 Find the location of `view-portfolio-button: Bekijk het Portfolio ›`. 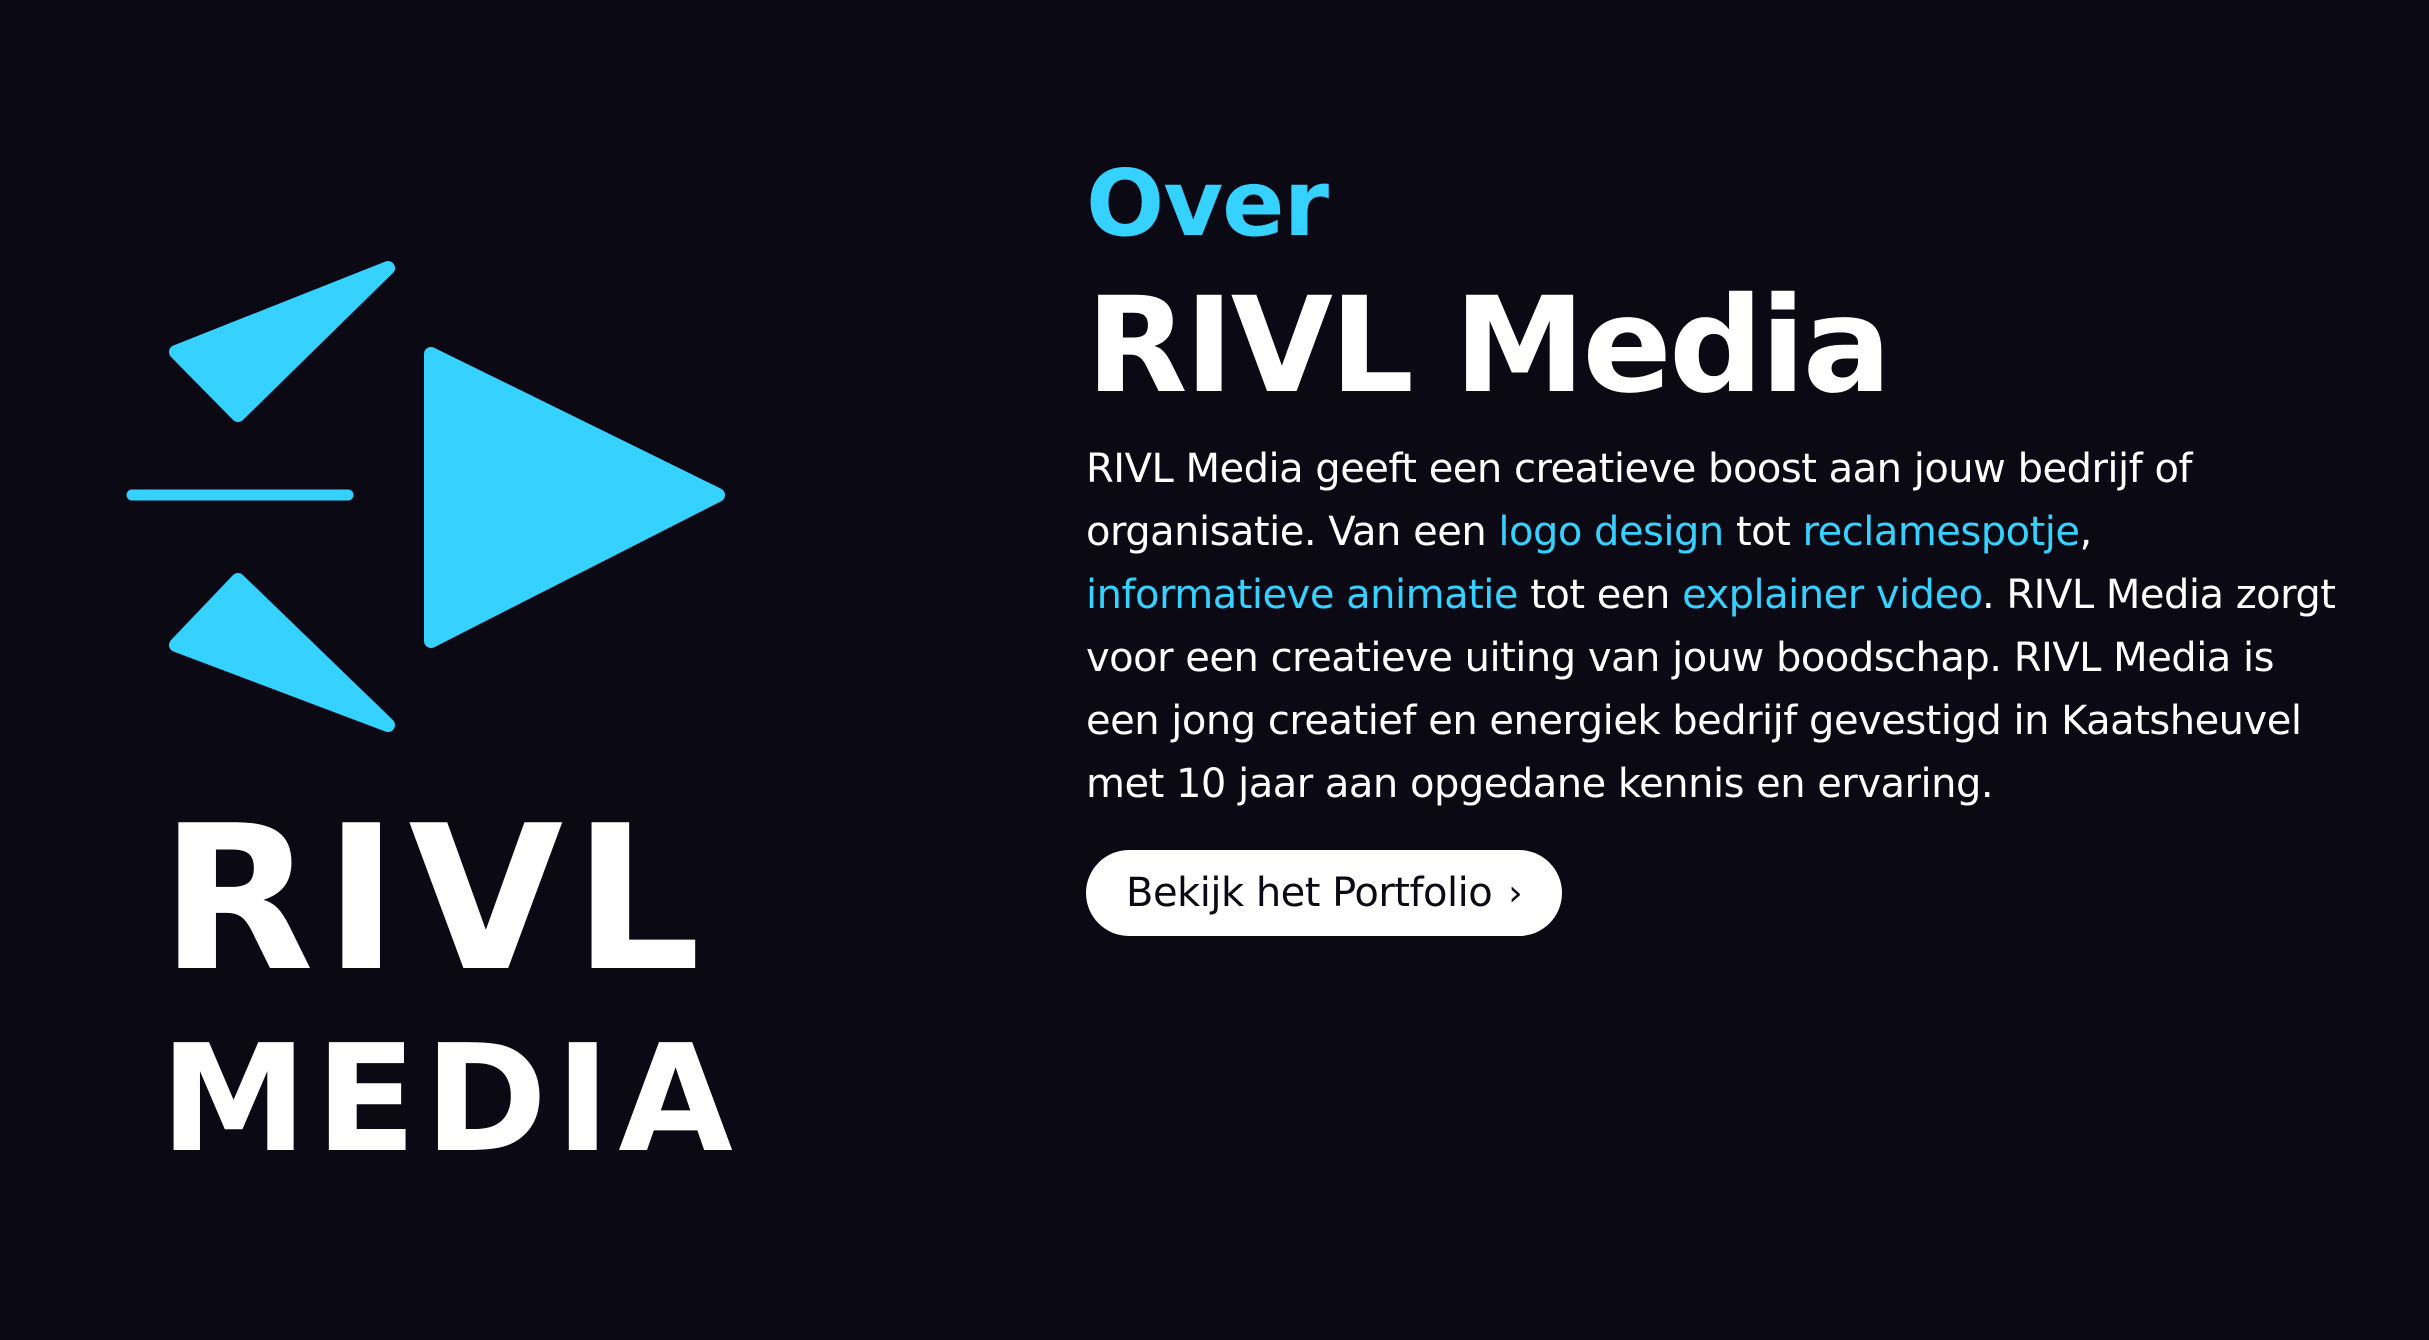

view-portfolio-button: Bekijk het Portfolio › is located at coordinates (1324, 893).